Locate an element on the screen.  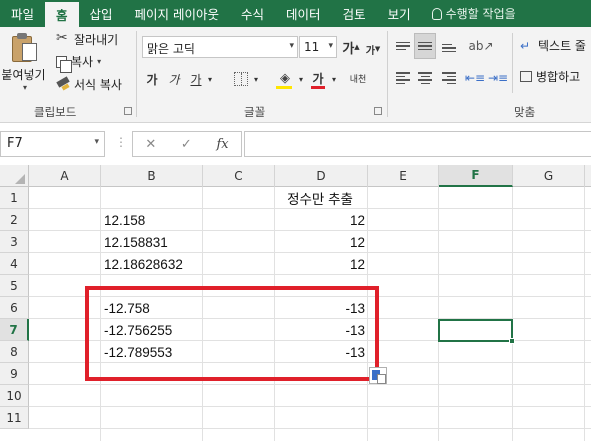
select-all-button is located at coordinates (14, 176).